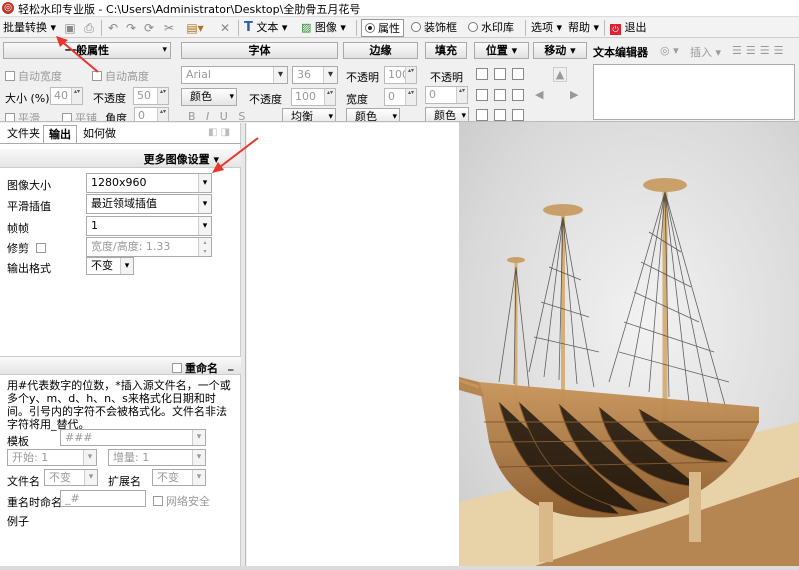 Image resolution: width=799 pixels, height=570 pixels. What do you see at coordinates (157, 104) in the screenshot?
I see `annotation-arrows` at bounding box center [157, 104].